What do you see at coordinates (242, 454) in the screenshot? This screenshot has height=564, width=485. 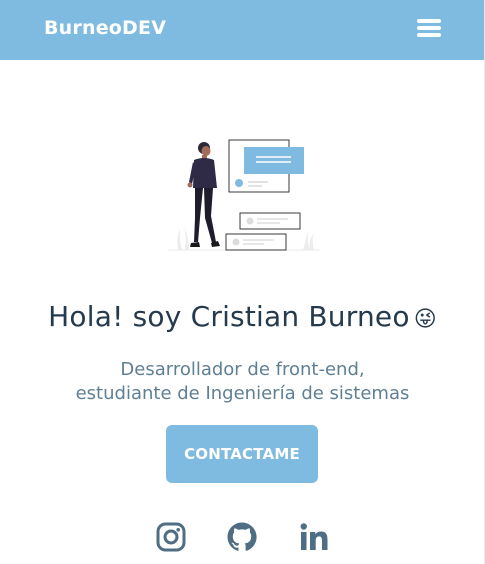 I see `contact-button: CONTACTAME` at bounding box center [242, 454].